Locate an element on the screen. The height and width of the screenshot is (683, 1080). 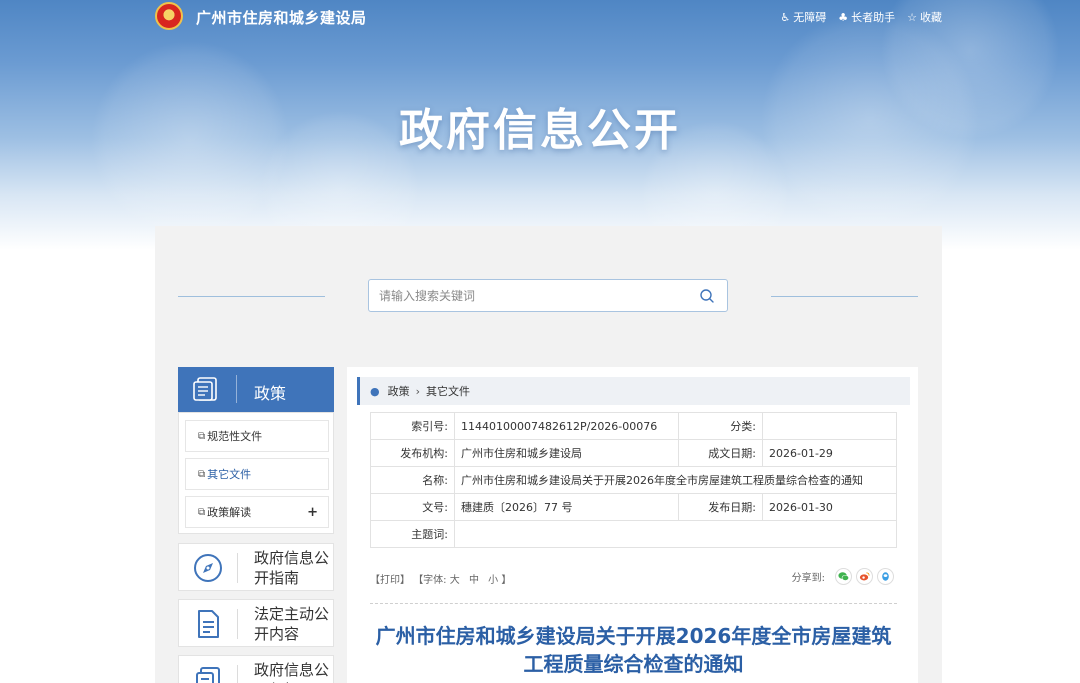
card-label: 法定主动公开内容 is located at coordinates (292, 624).